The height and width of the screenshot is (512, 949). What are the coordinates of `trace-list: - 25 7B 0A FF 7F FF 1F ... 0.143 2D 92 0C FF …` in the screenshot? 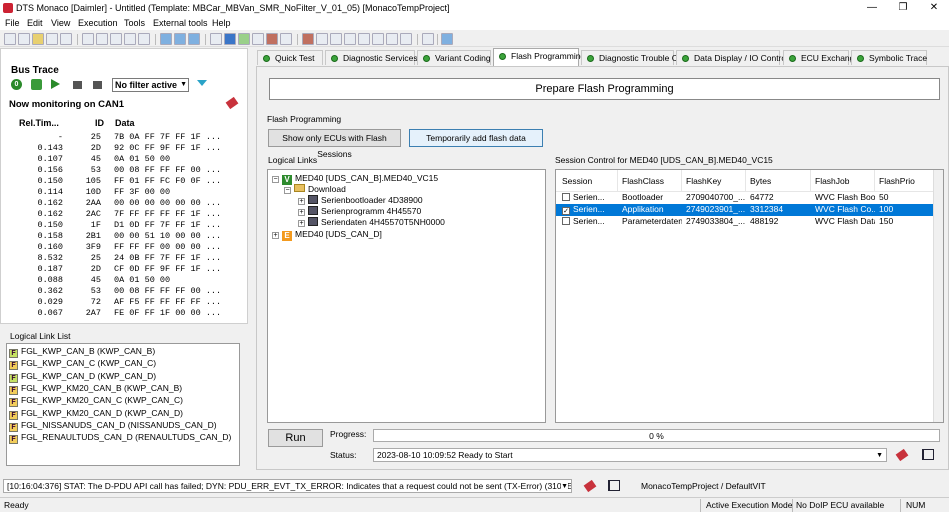 It's located at (124, 227).